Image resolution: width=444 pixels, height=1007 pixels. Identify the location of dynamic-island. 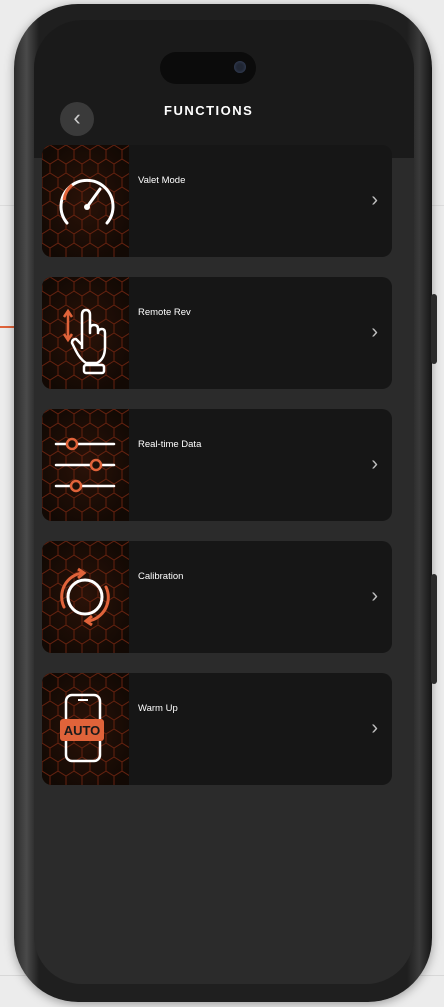
(208, 68).